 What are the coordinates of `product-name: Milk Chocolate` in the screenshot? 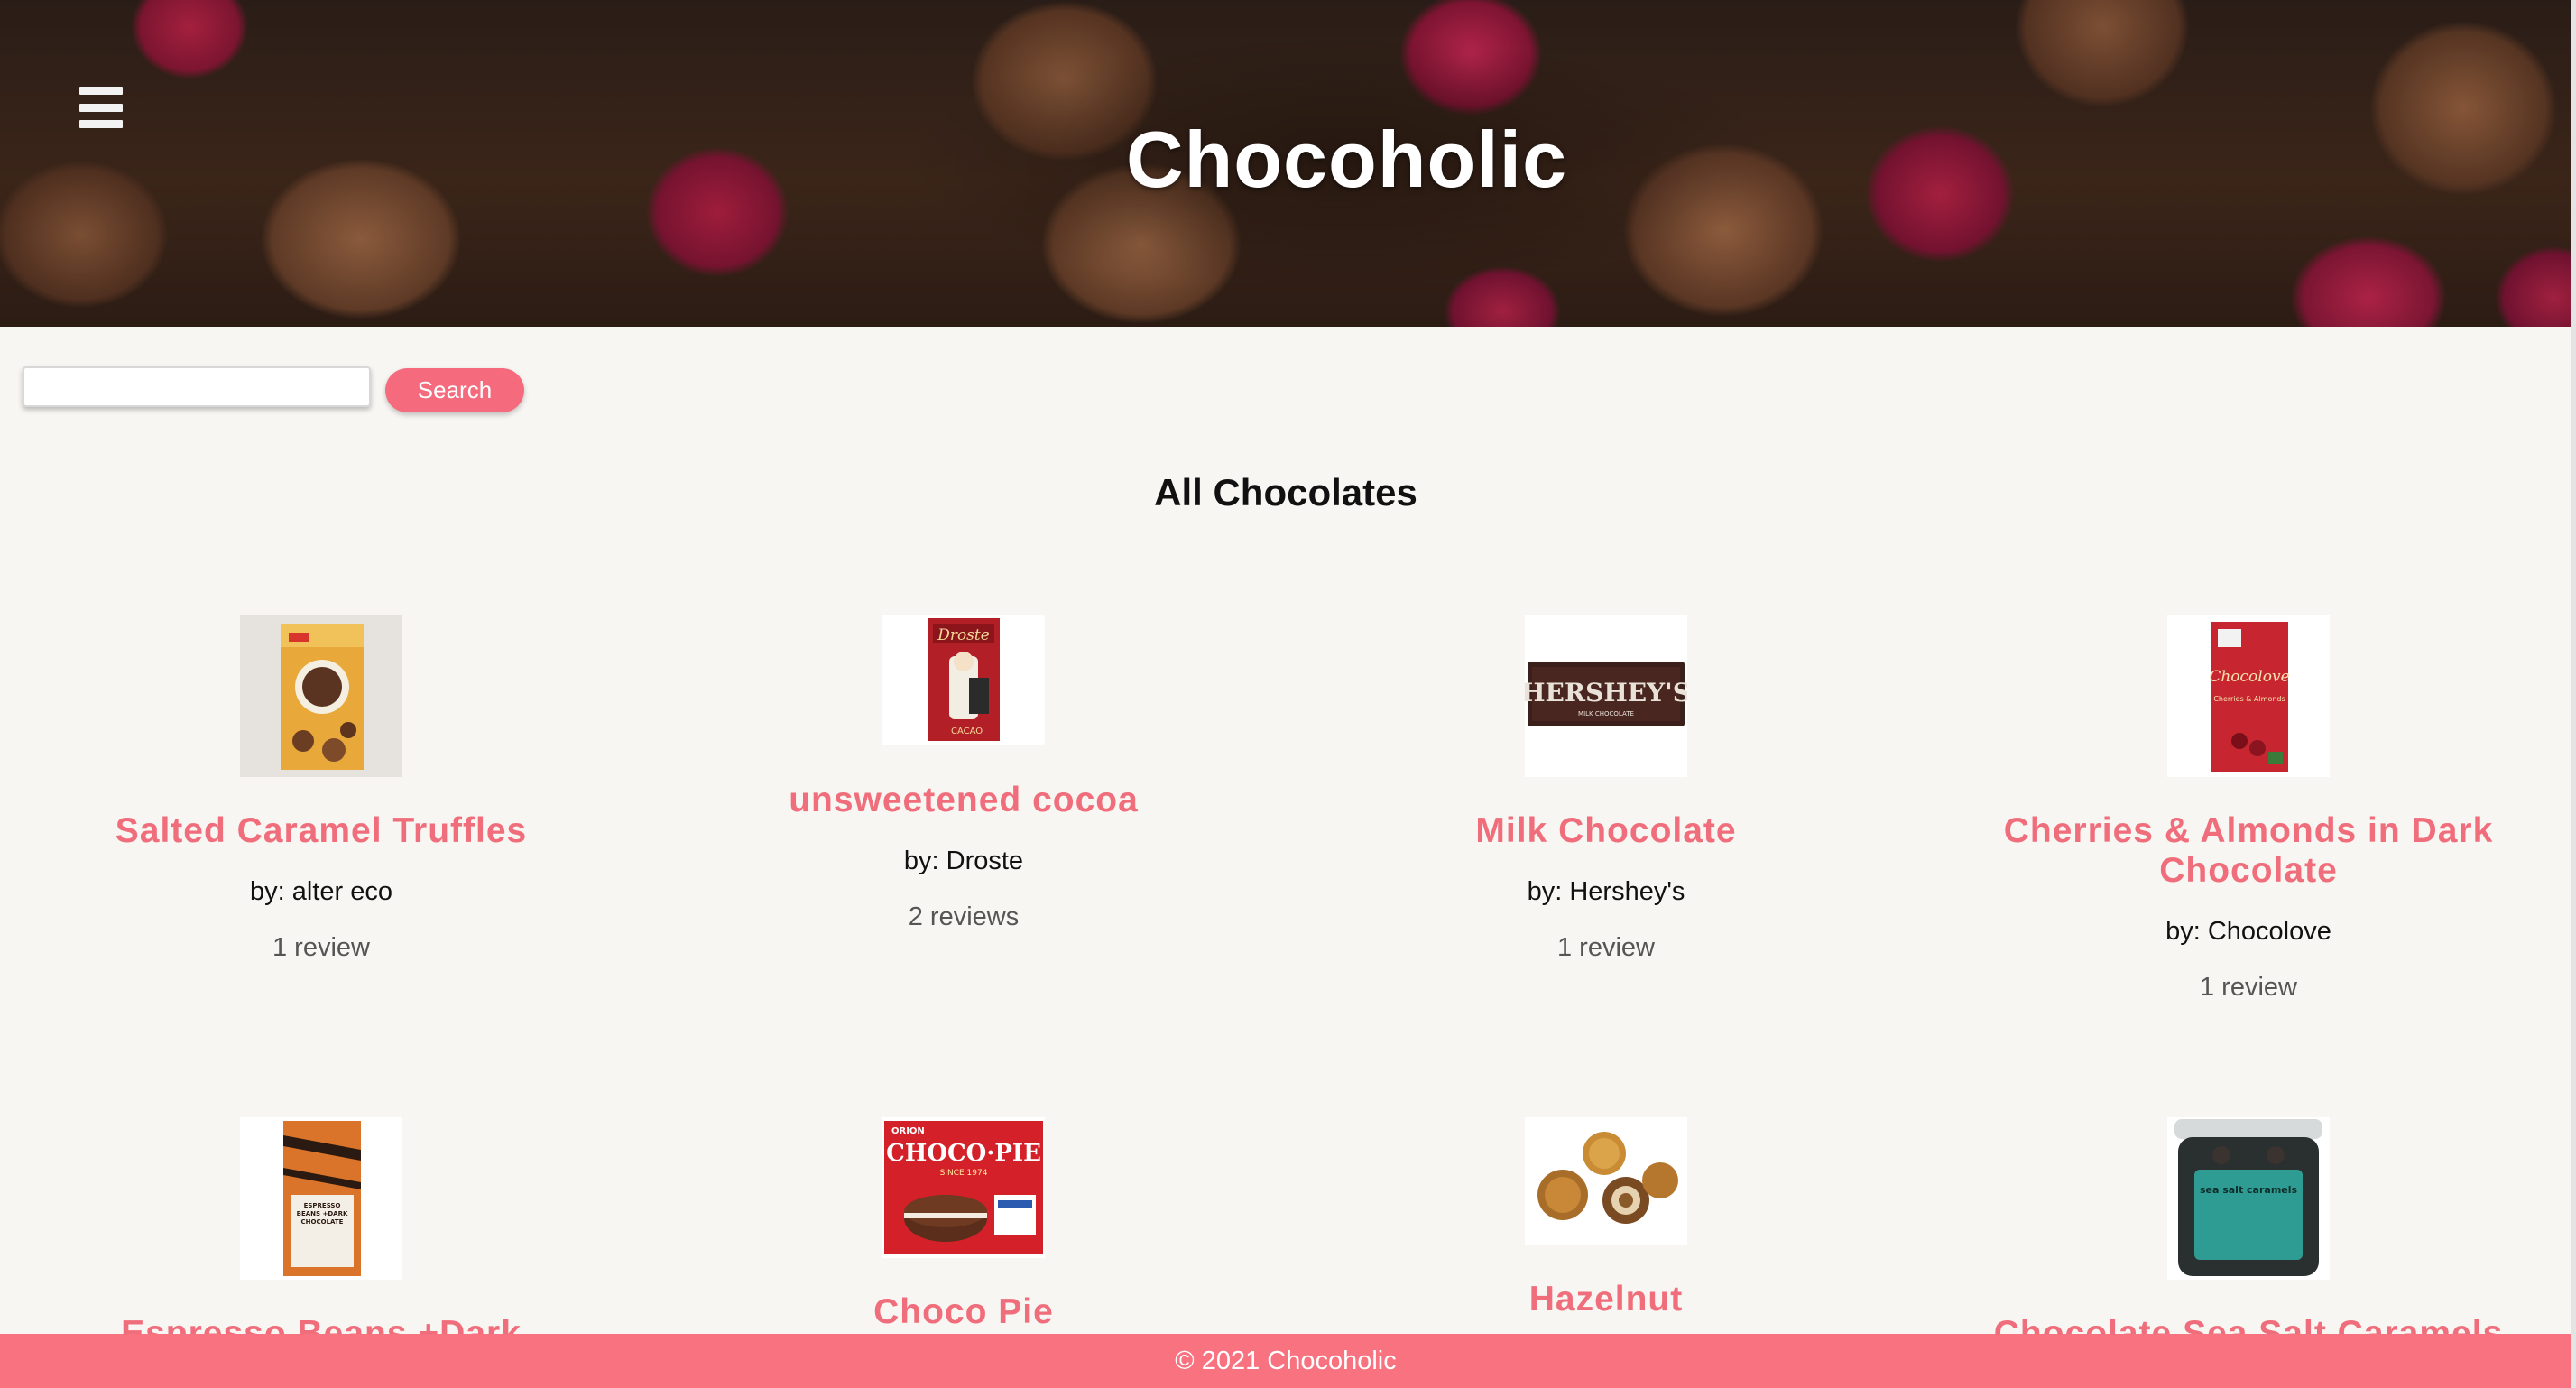 It's located at (1606, 831).